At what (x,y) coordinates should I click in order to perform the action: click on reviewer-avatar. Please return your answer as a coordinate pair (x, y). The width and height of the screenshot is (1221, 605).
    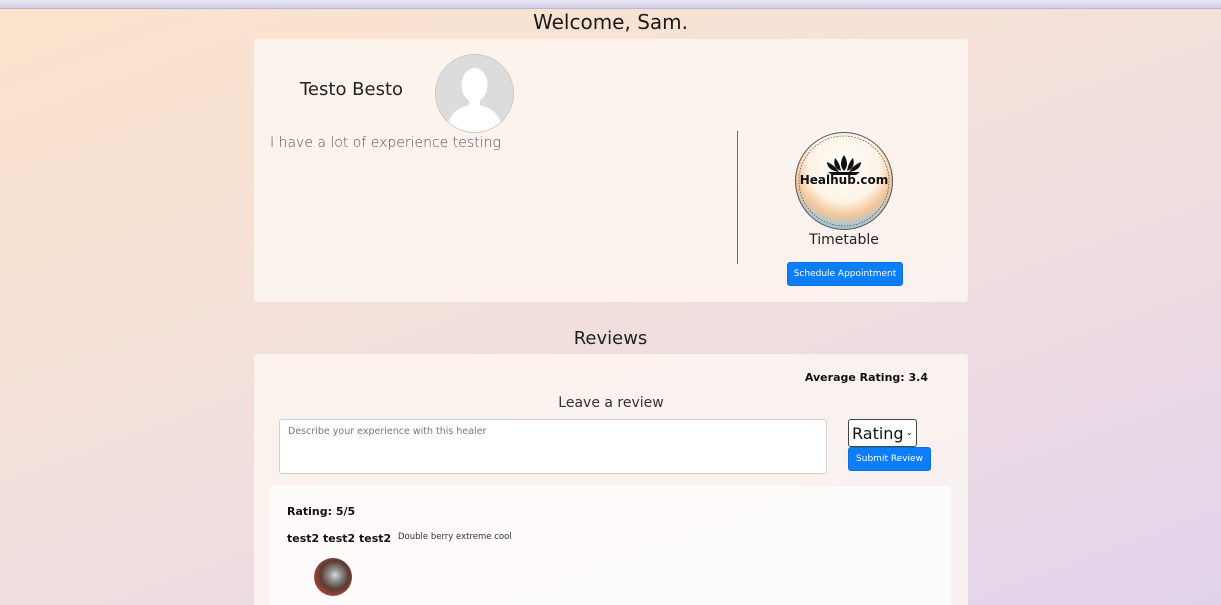
    Looking at the image, I should click on (333, 577).